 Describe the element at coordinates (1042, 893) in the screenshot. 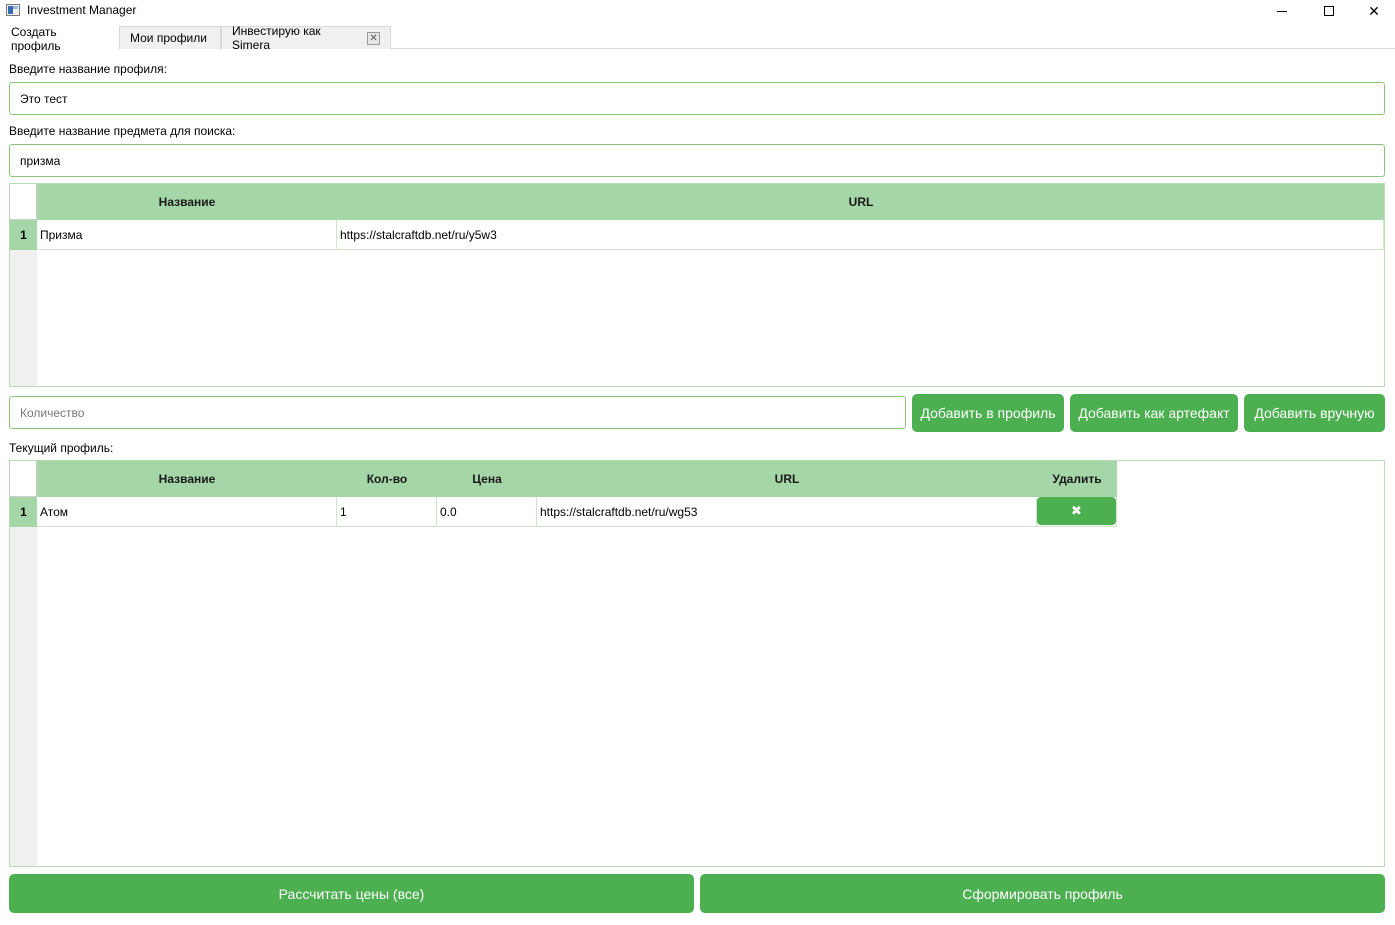

I see `form-profile-button: Сформировать профиль` at that location.